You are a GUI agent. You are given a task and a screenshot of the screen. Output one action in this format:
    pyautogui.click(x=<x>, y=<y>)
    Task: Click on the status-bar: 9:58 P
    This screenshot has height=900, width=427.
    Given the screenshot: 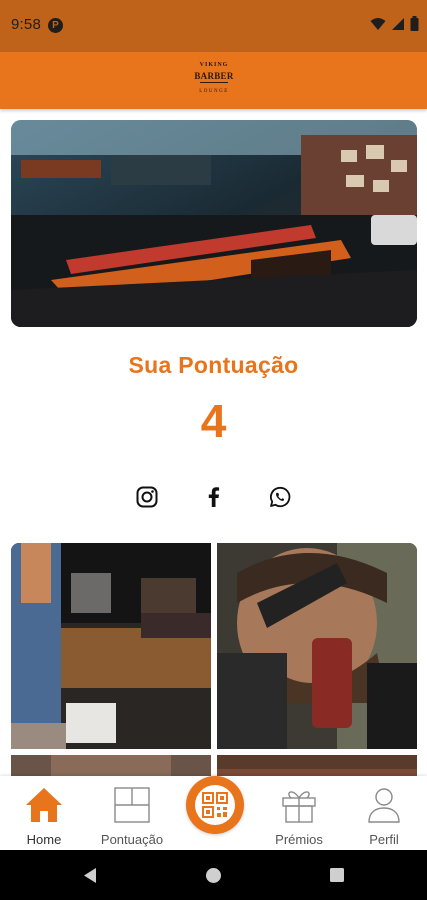 What is the action you would take?
    pyautogui.click(x=213, y=26)
    